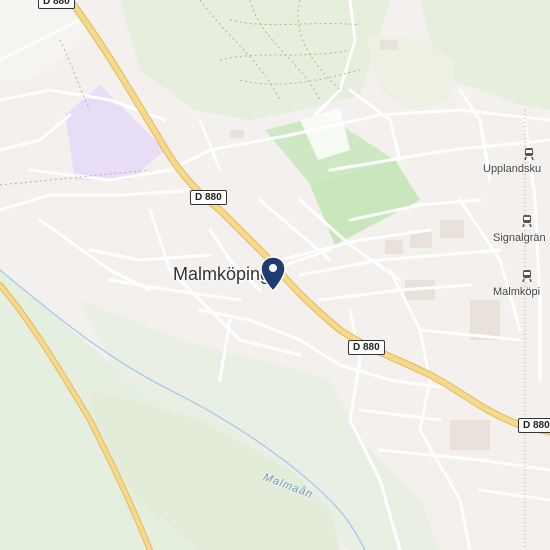  What do you see at coordinates (512, 169) in the screenshot?
I see `station-label-upplandsku: Upplandsku` at bounding box center [512, 169].